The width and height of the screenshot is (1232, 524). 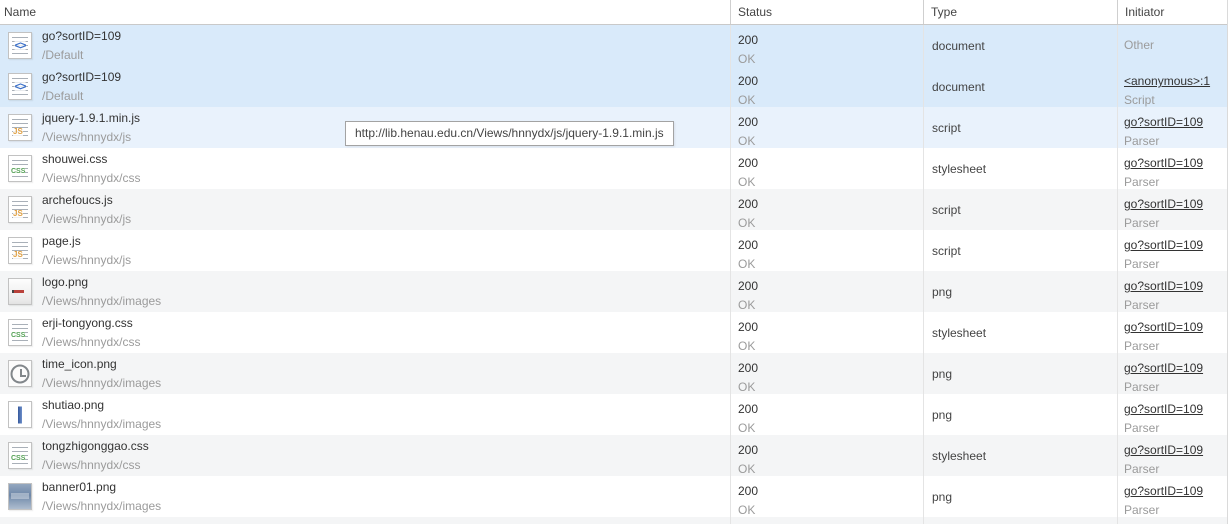 I want to click on network-table-header: Name Status Type Initiator, so click(x=613, y=12).